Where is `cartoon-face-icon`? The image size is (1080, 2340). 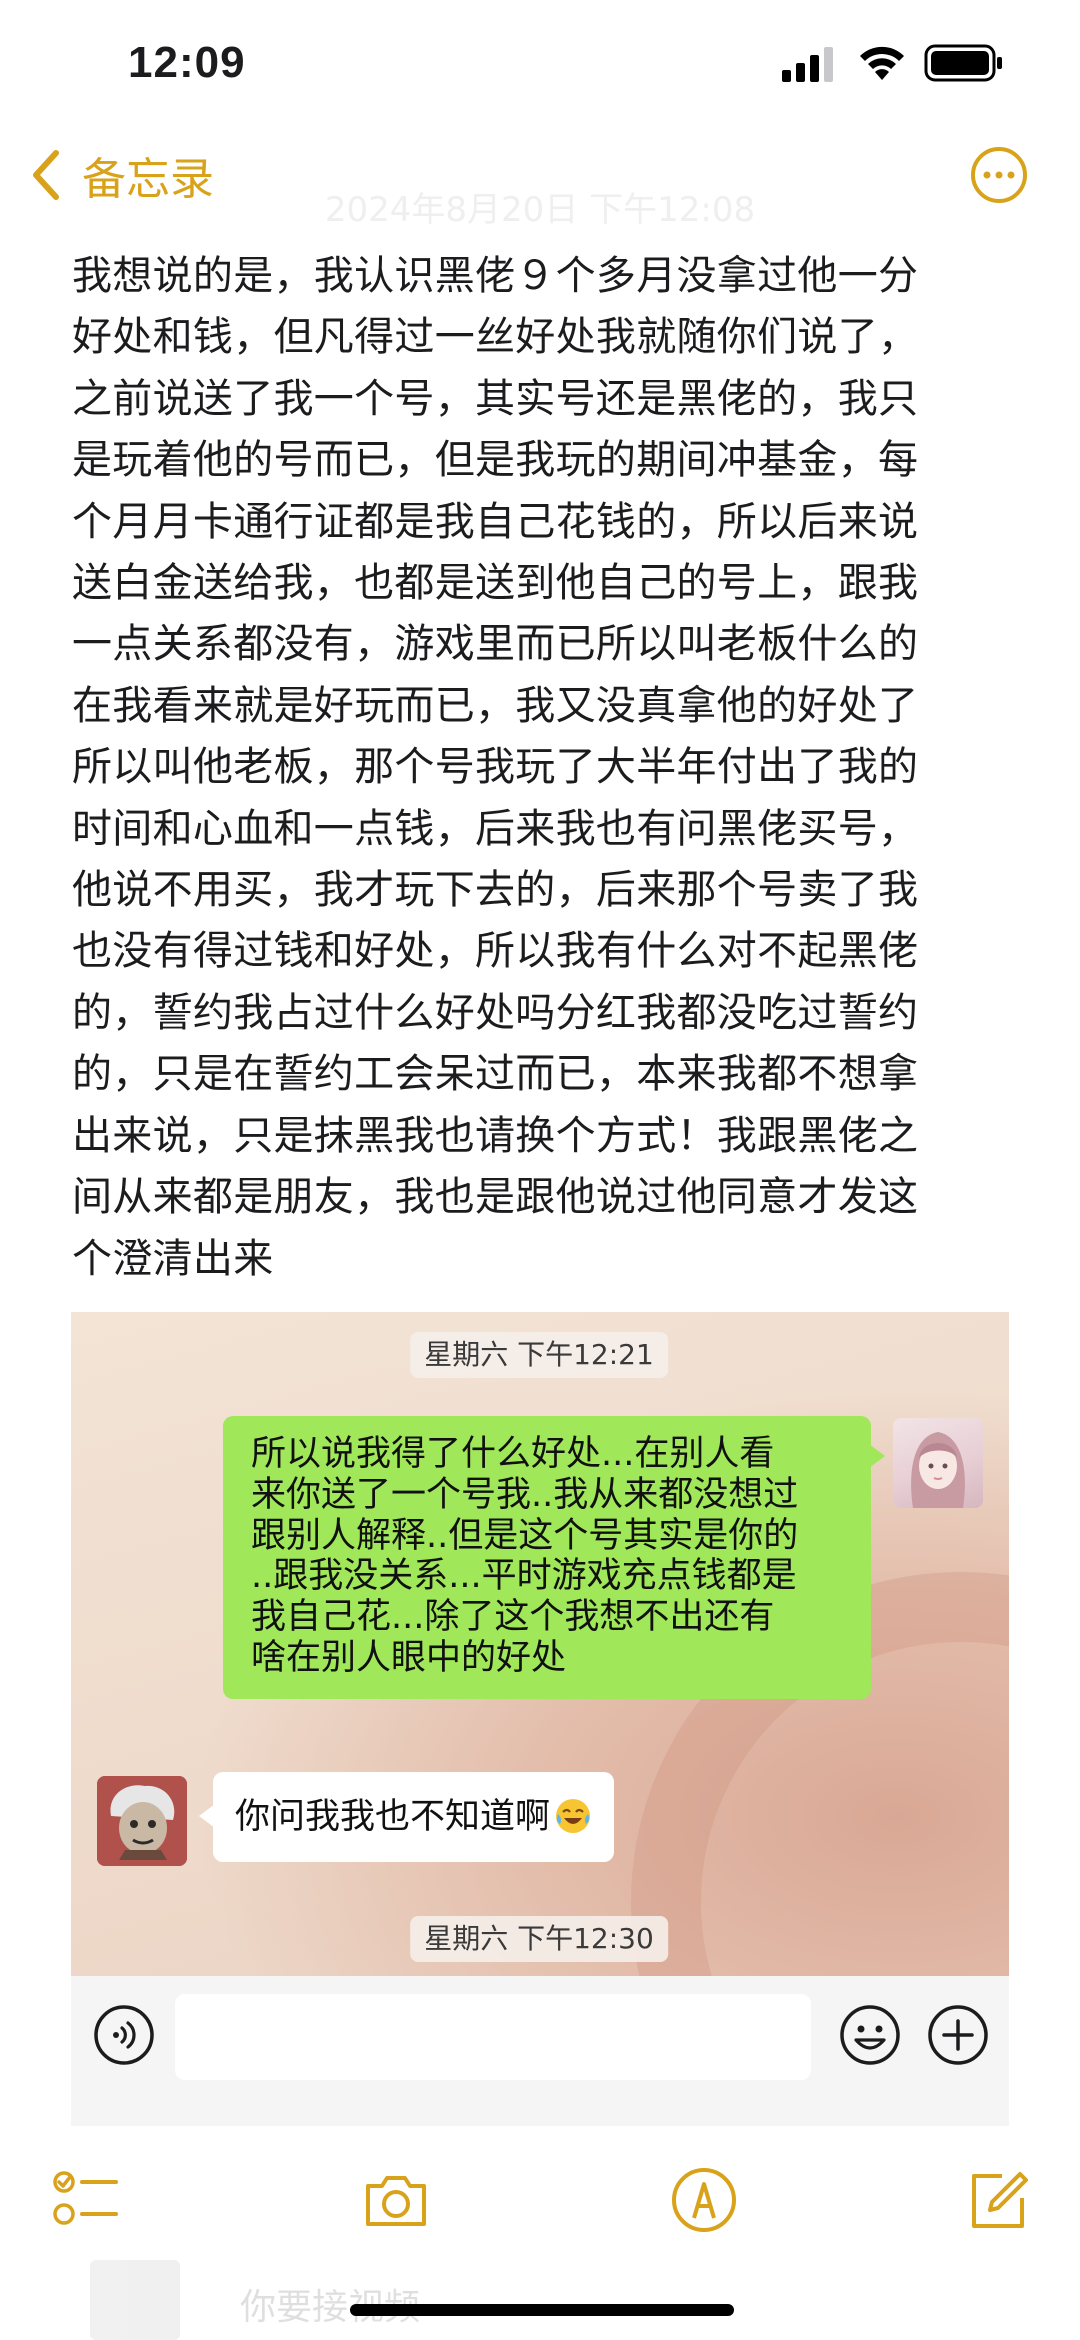
cartoon-face-icon is located at coordinates (142, 1821).